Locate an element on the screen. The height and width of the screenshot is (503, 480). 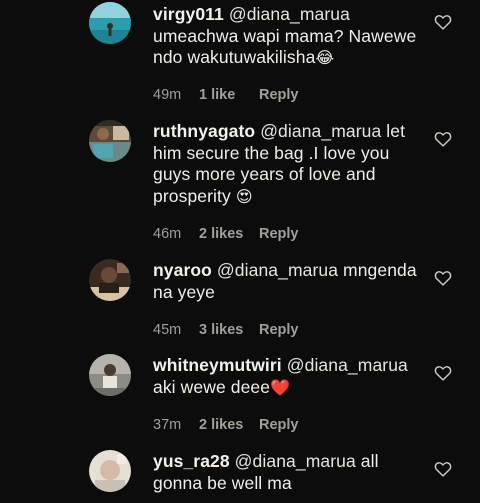
comment-username: nyaroo is located at coordinates (182, 270).